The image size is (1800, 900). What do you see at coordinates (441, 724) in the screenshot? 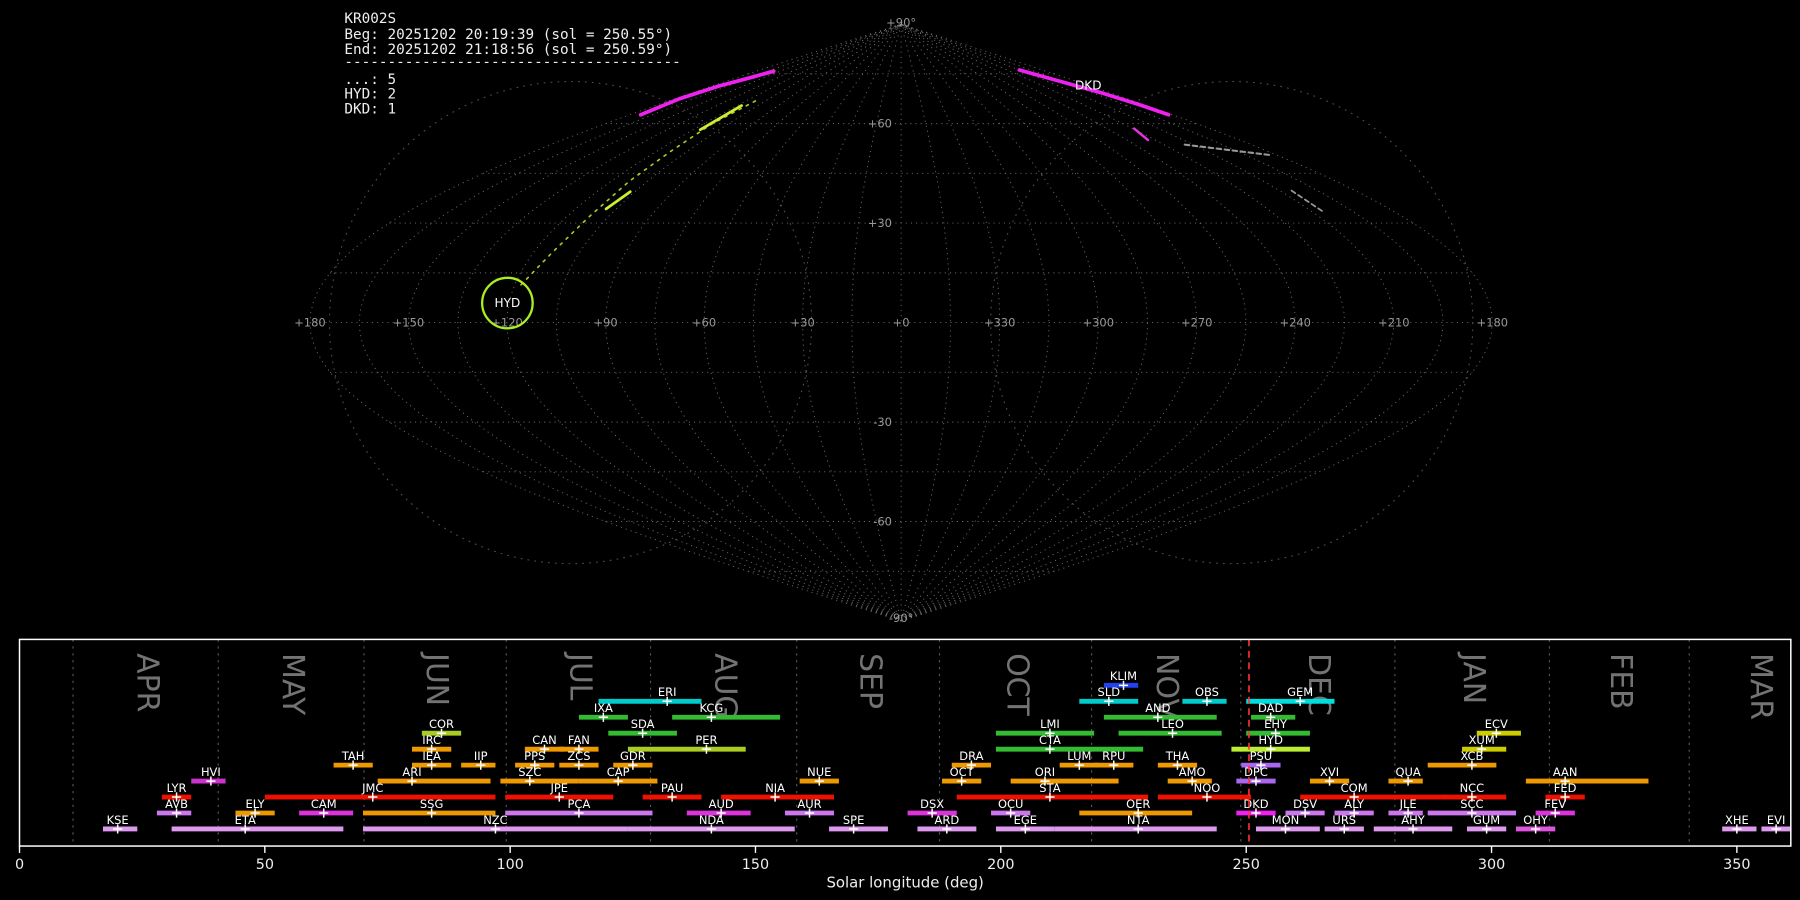
I see `shower-label-COR: COR` at bounding box center [441, 724].